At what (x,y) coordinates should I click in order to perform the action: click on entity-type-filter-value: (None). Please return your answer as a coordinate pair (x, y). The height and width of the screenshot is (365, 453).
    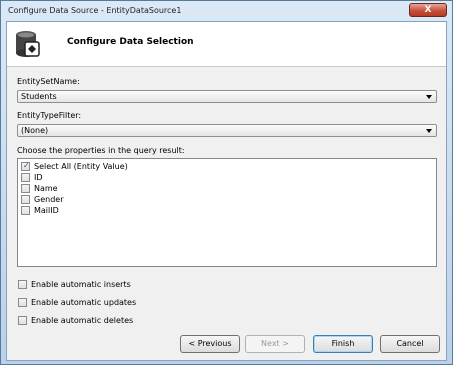
    Looking at the image, I should click on (35, 130).